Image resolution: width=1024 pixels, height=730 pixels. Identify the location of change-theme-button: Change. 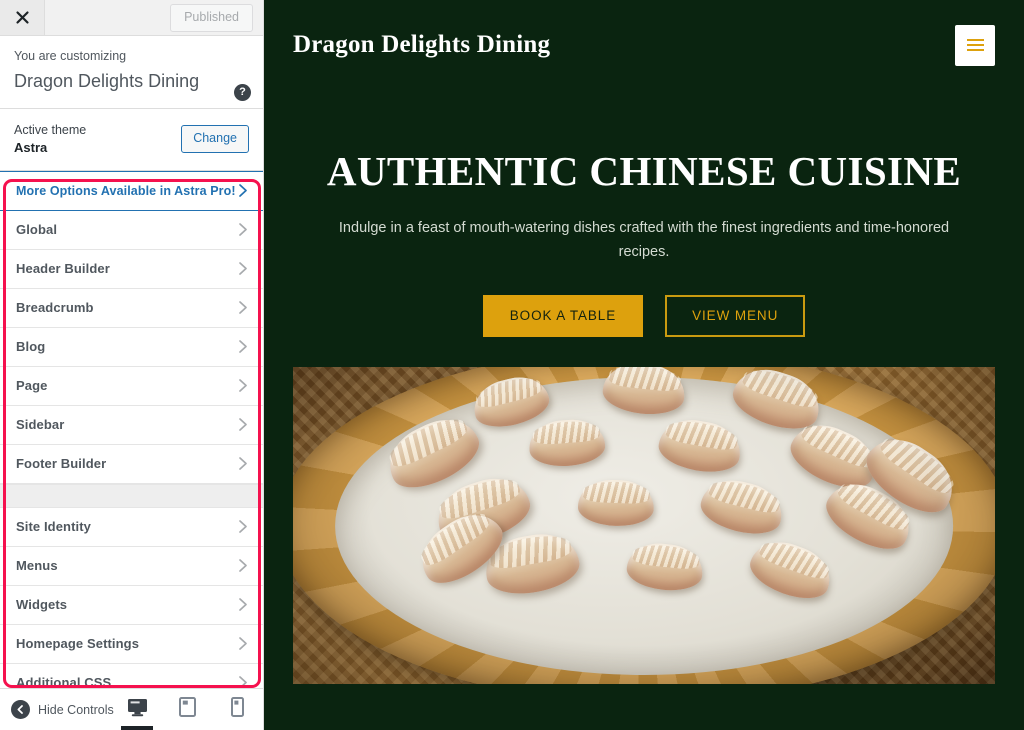
(215, 139).